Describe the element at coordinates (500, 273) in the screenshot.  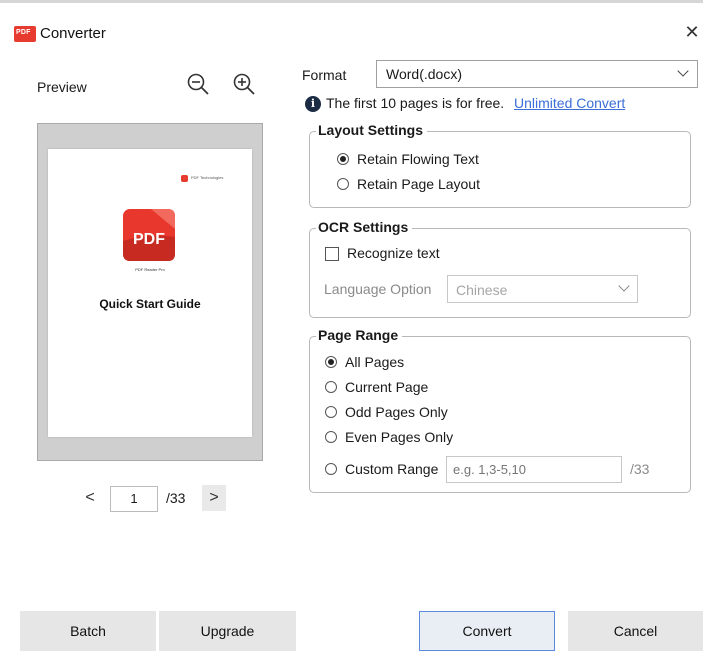
I see `ocr-settings-group` at that location.